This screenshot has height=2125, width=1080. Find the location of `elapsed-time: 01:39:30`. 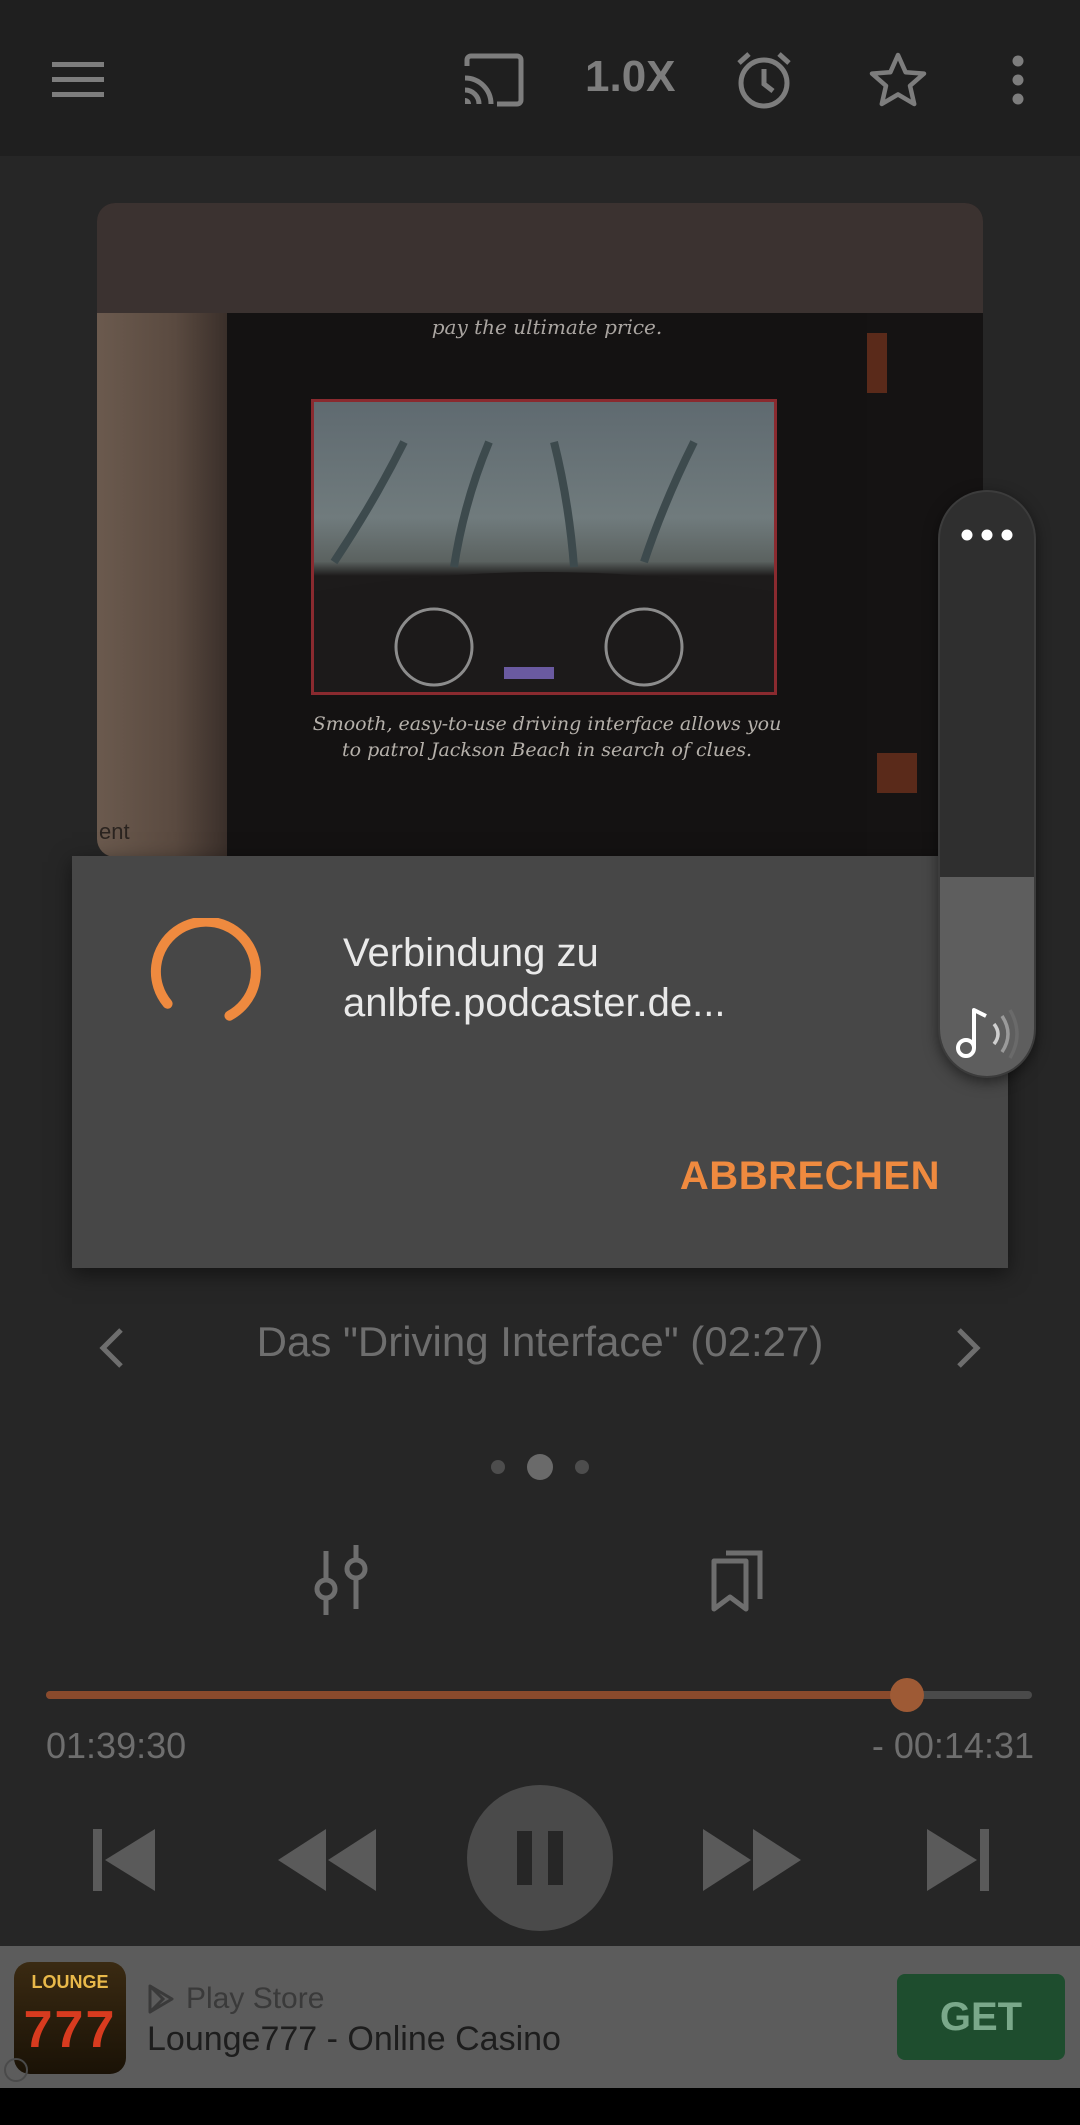

elapsed-time: 01:39:30 is located at coordinates (116, 1745).